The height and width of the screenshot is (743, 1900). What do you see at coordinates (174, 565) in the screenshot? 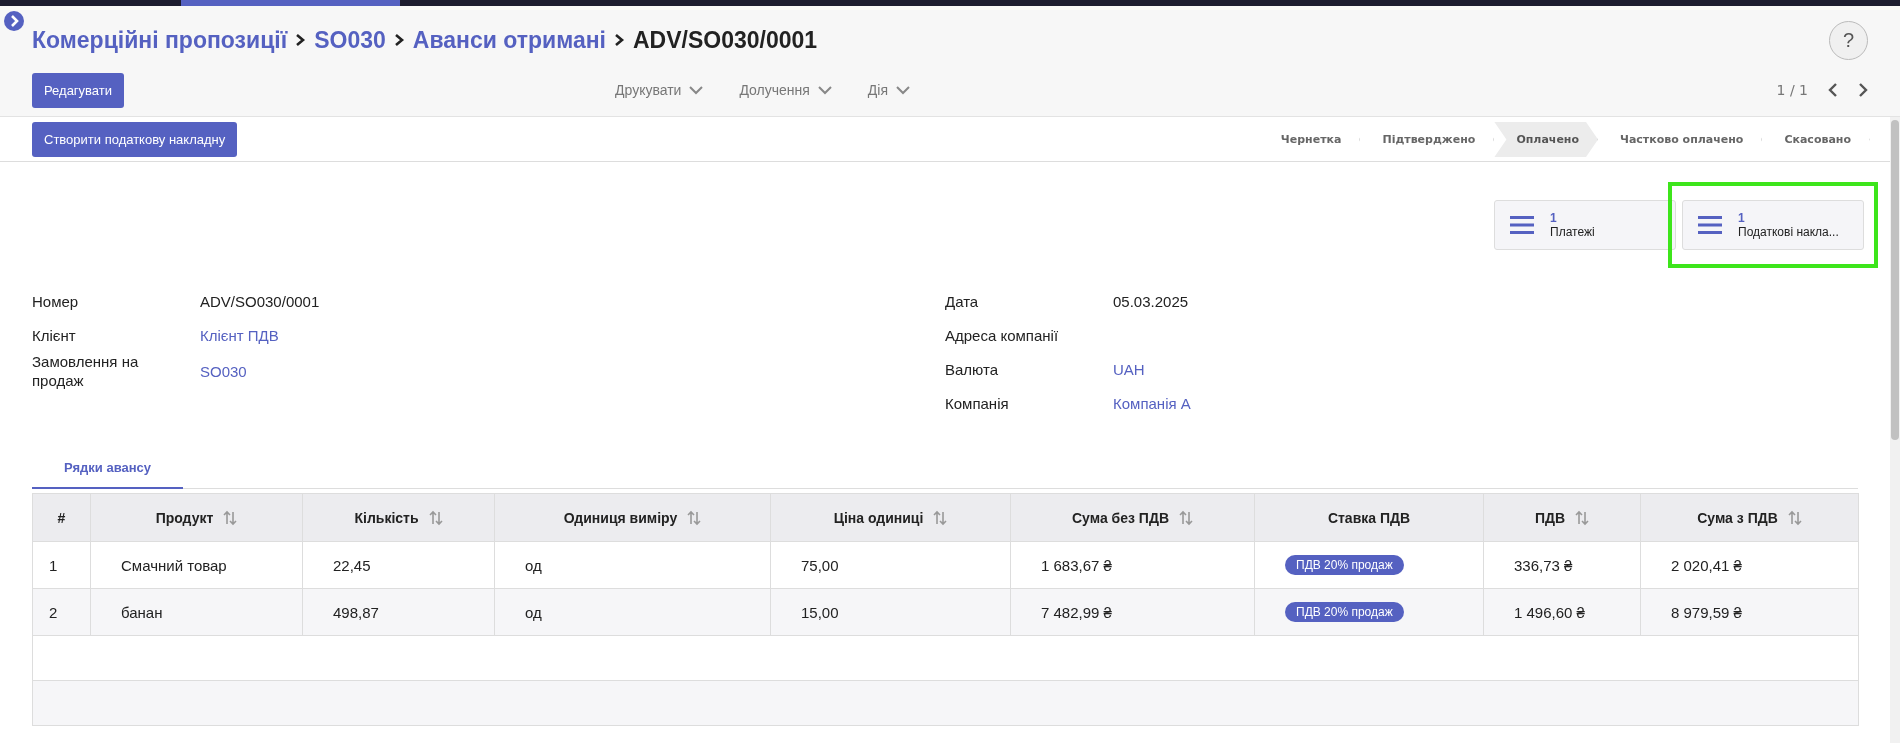
I see `table-cell: Смачний товар` at bounding box center [174, 565].